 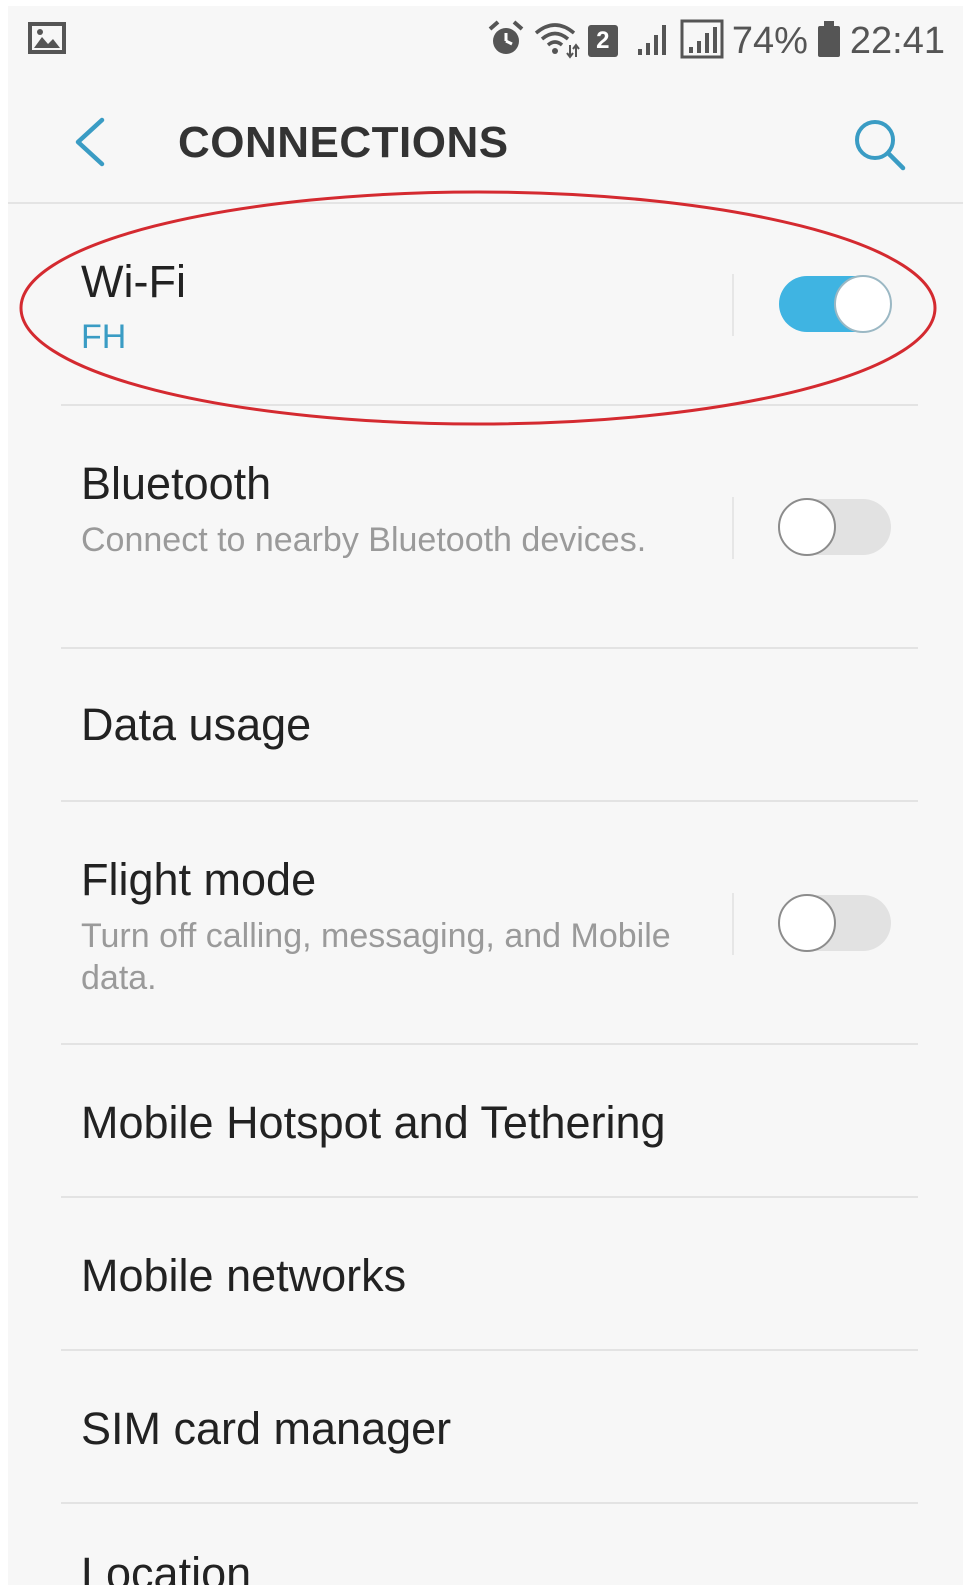 What do you see at coordinates (602, 41) in the screenshot?
I see `sim-badge-icon: 2` at bounding box center [602, 41].